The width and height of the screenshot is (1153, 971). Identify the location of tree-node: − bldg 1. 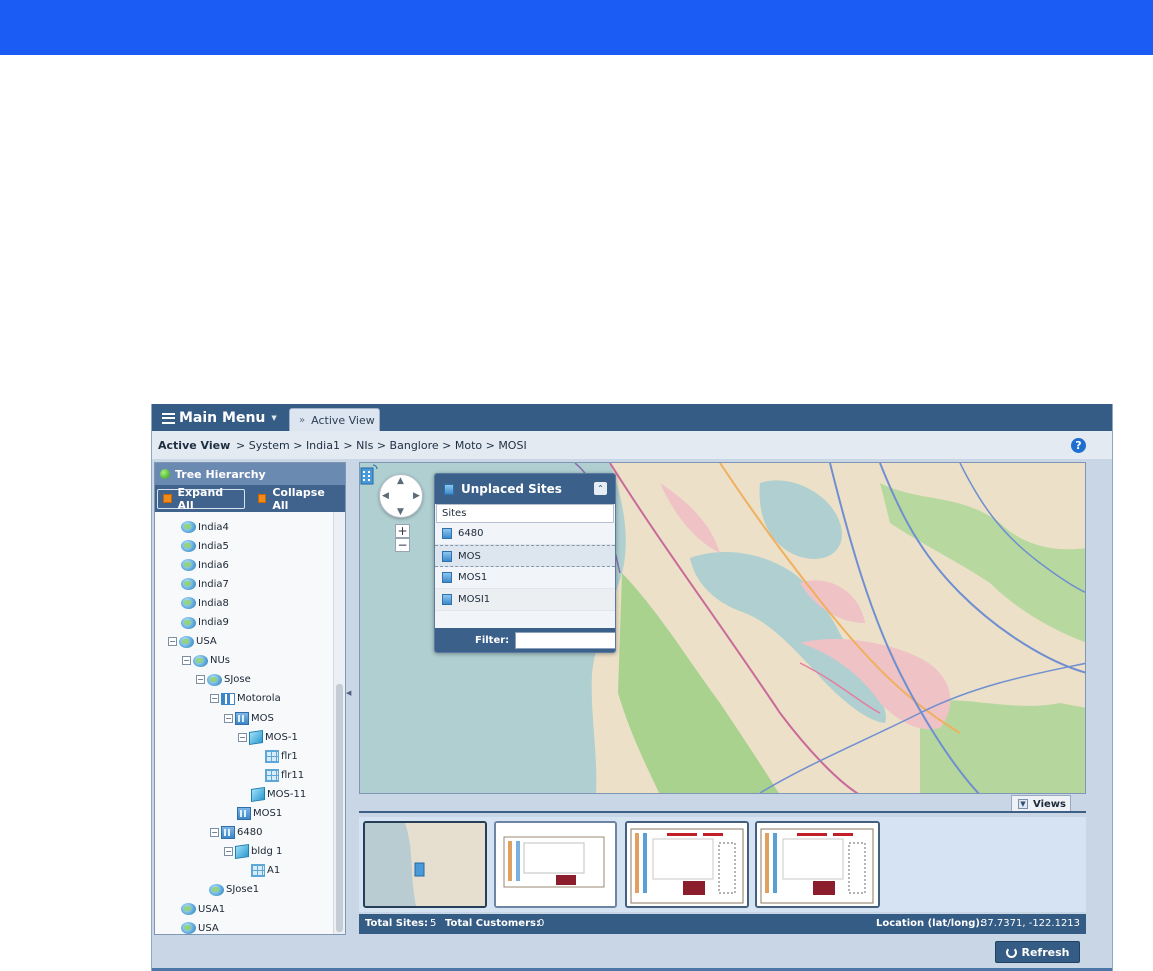
(253, 852).